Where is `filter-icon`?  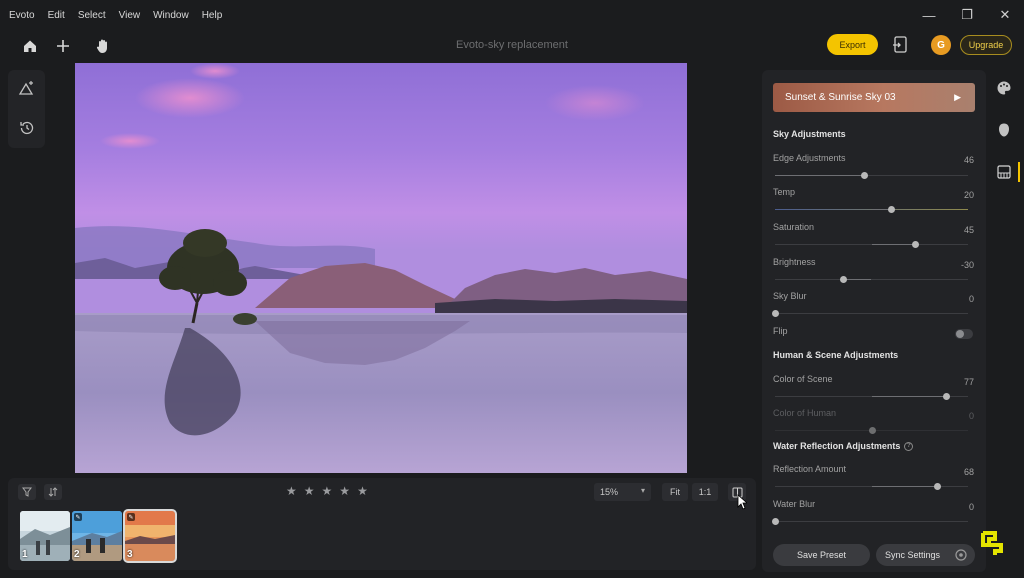 filter-icon is located at coordinates (27, 492).